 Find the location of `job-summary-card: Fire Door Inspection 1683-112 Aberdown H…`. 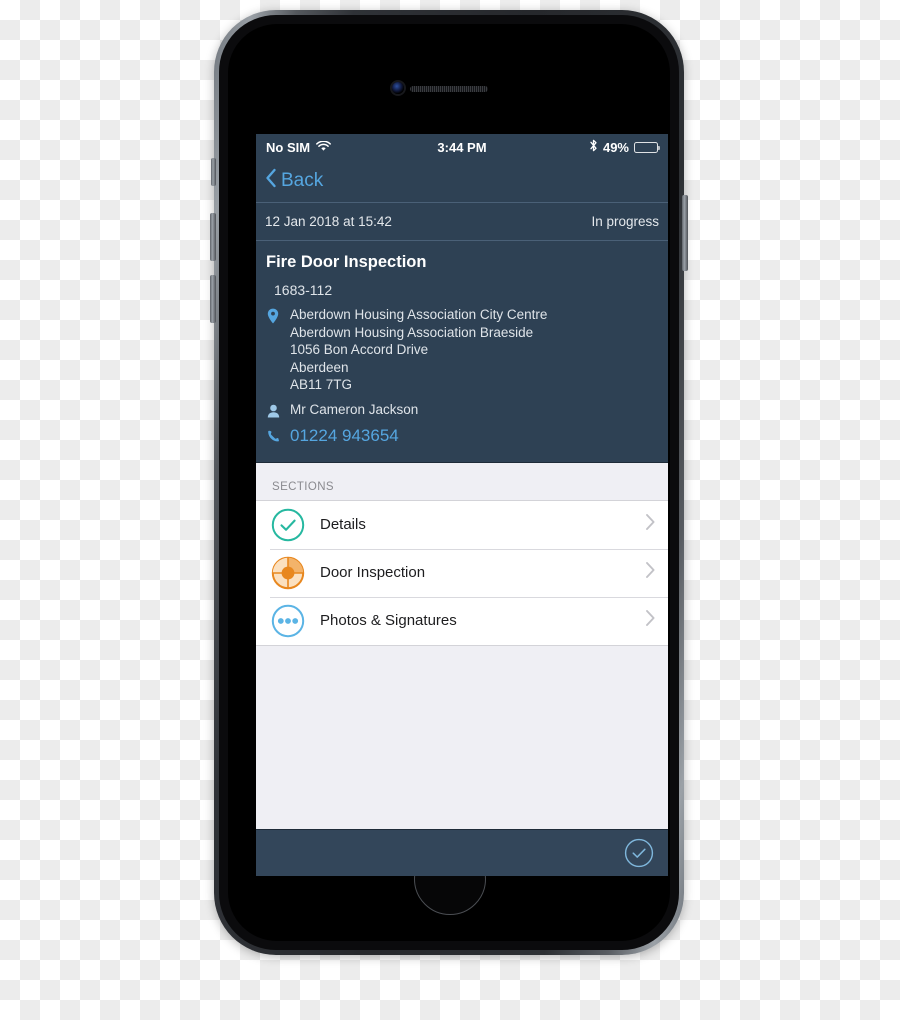

job-summary-card: Fire Door Inspection 1683-112 Aberdown H… is located at coordinates (462, 352).